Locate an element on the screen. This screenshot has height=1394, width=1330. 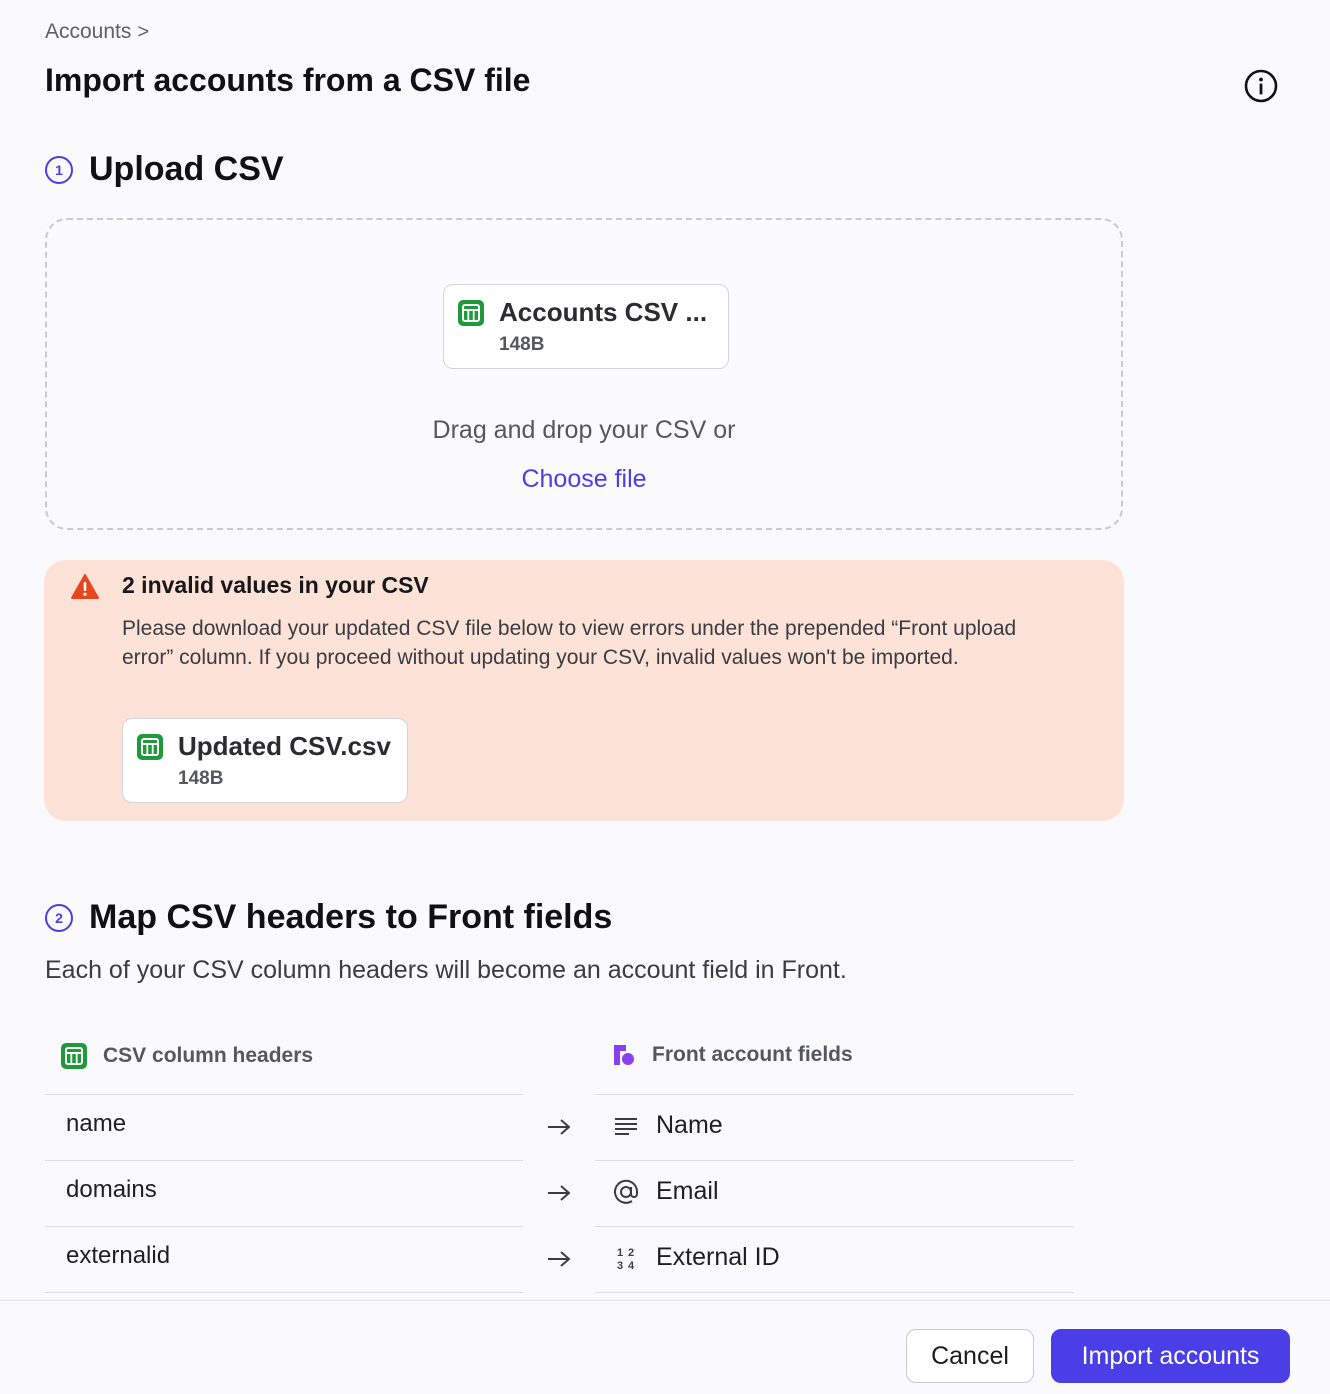
front-field-label: Name is located at coordinates (689, 1125).